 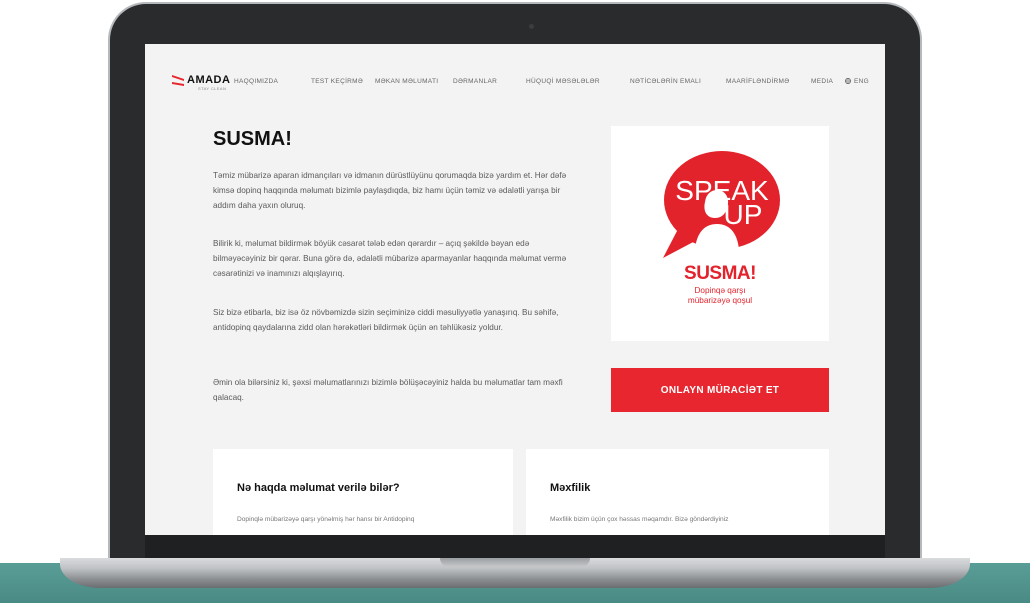 What do you see at coordinates (720, 300) in the screenshot?
I see `speak-card-subtitle-2: mübarizəyə qoşul` at bounding box center [720, 300].